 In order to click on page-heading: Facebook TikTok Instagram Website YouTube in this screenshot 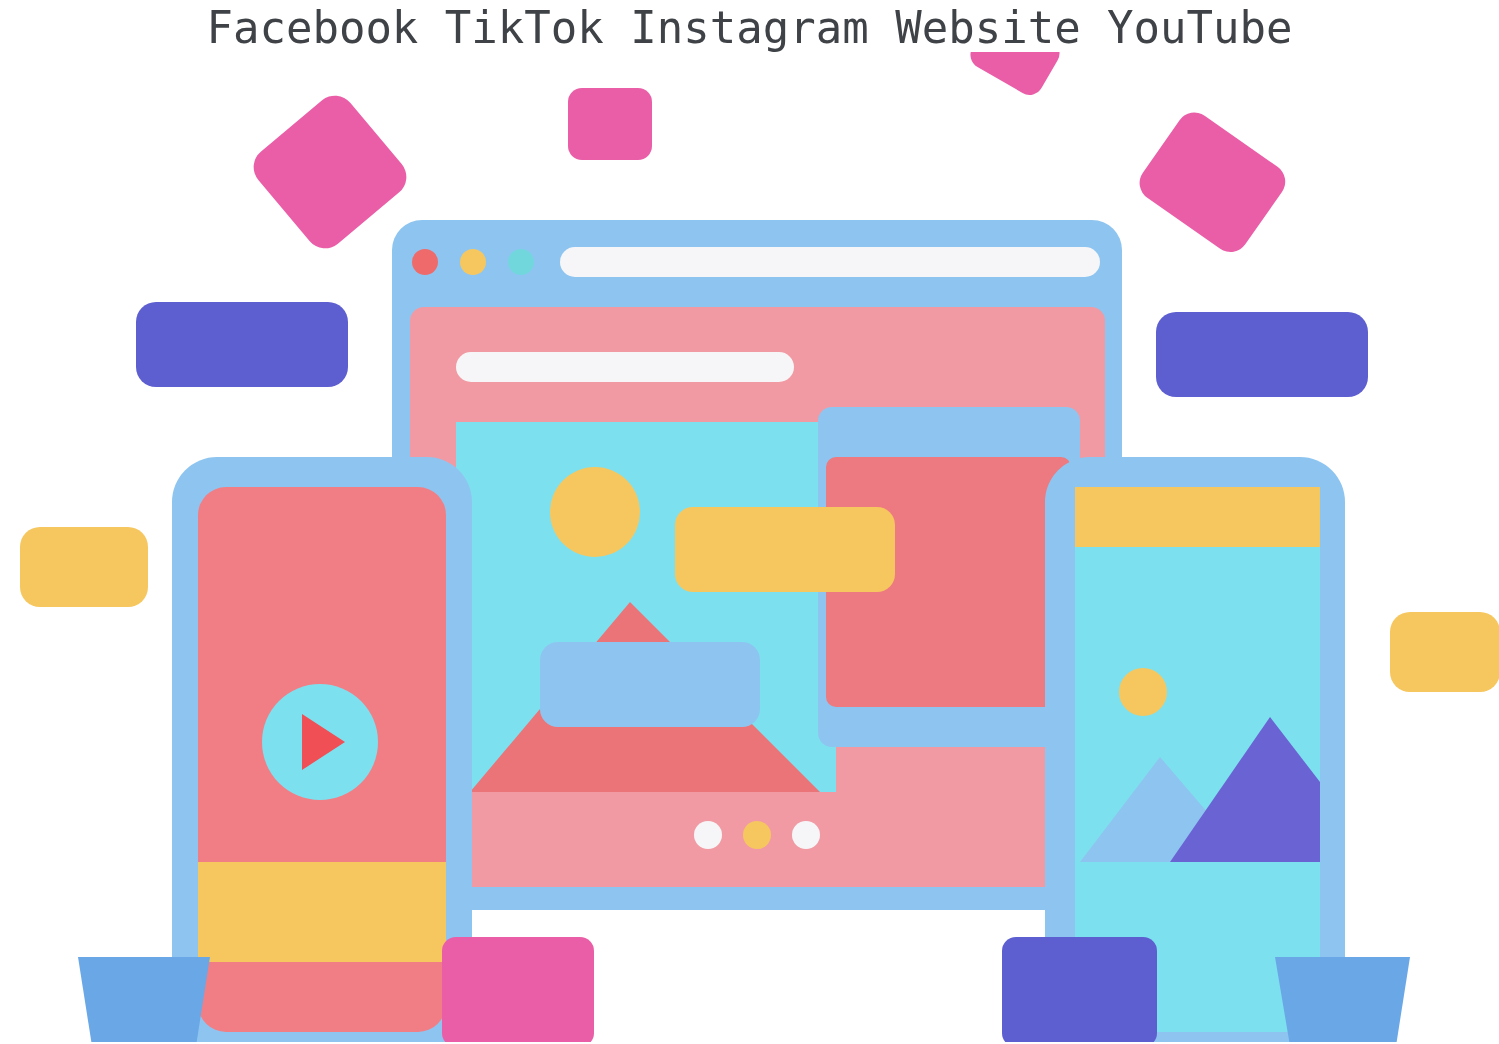, I will do `click(749, 27)`.